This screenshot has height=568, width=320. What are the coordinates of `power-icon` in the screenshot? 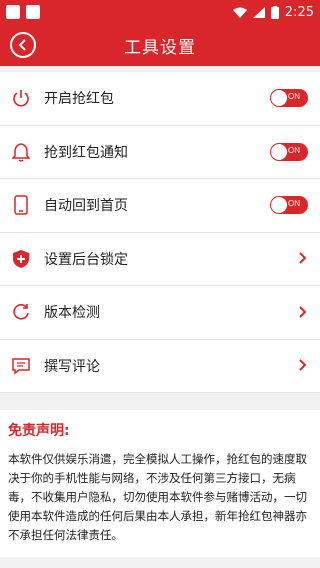 It's located at (21, 98).